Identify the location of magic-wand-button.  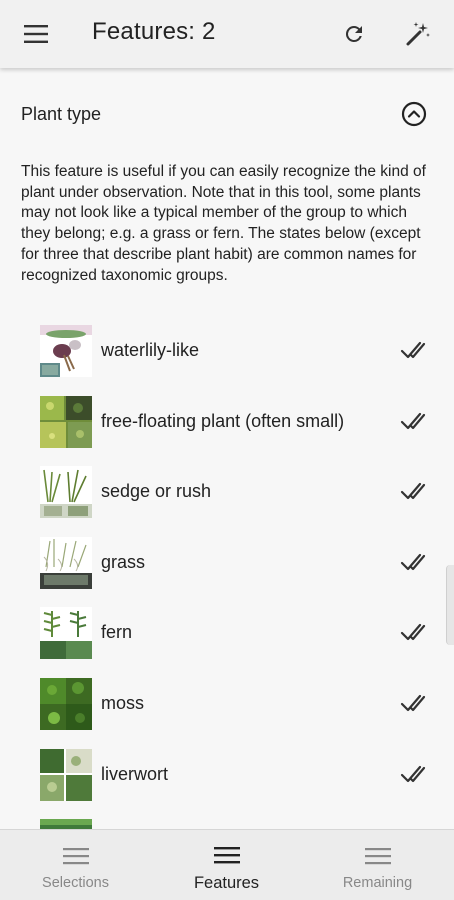
(418, 34).